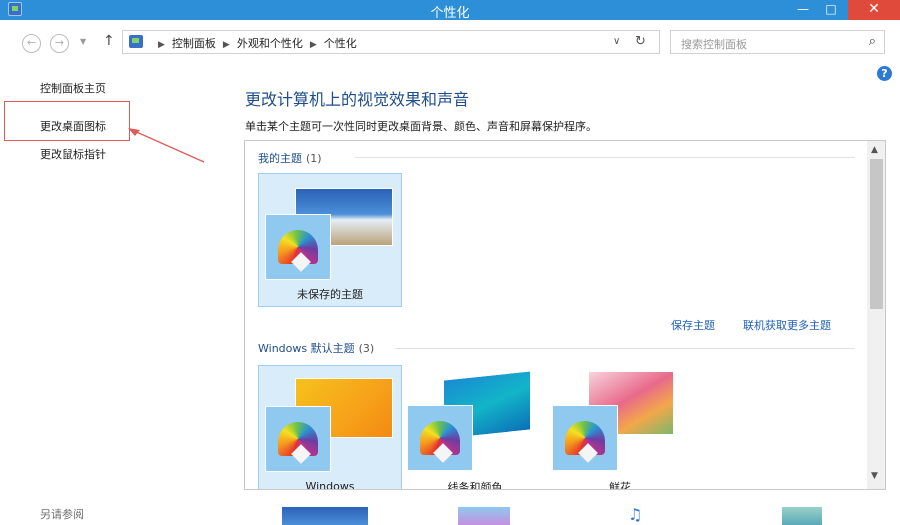  Describe the element at coordinates (802, 516) in the screenshot. I see `screensaver-thumbnail` at that location.